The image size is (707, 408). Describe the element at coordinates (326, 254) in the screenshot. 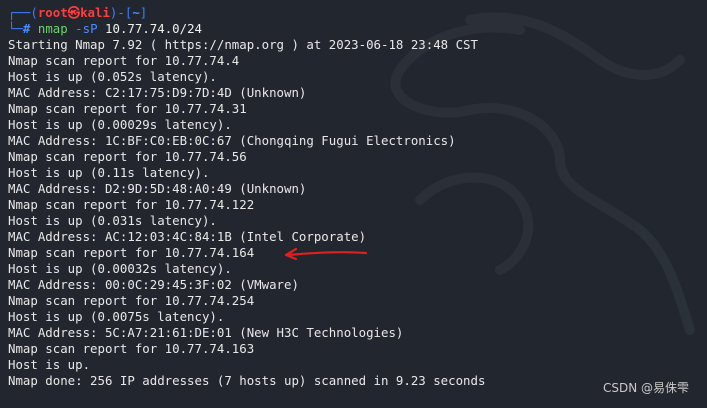

I see `red-arrow-annotation-icon` at that location.